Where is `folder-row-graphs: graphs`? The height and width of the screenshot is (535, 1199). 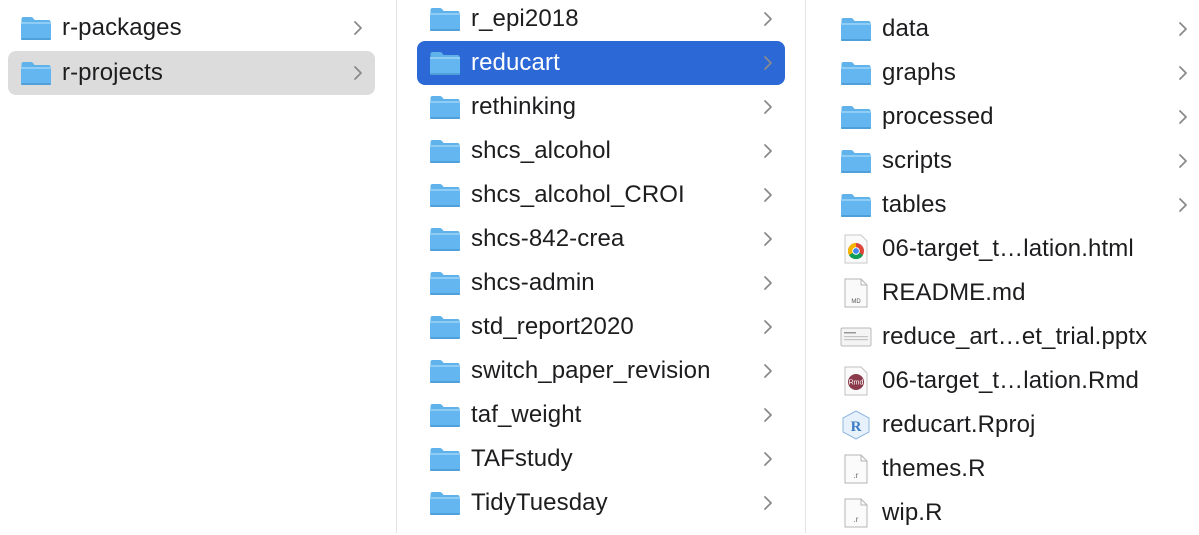 folder-row-graphs: graphs is located at coordinates (1015, 73).